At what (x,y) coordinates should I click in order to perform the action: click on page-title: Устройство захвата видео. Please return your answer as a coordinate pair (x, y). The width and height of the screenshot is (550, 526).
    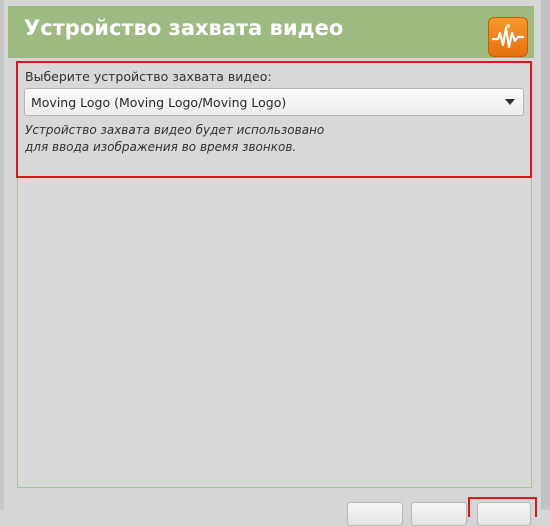
    Looking at the image, I should click on (184, 28).